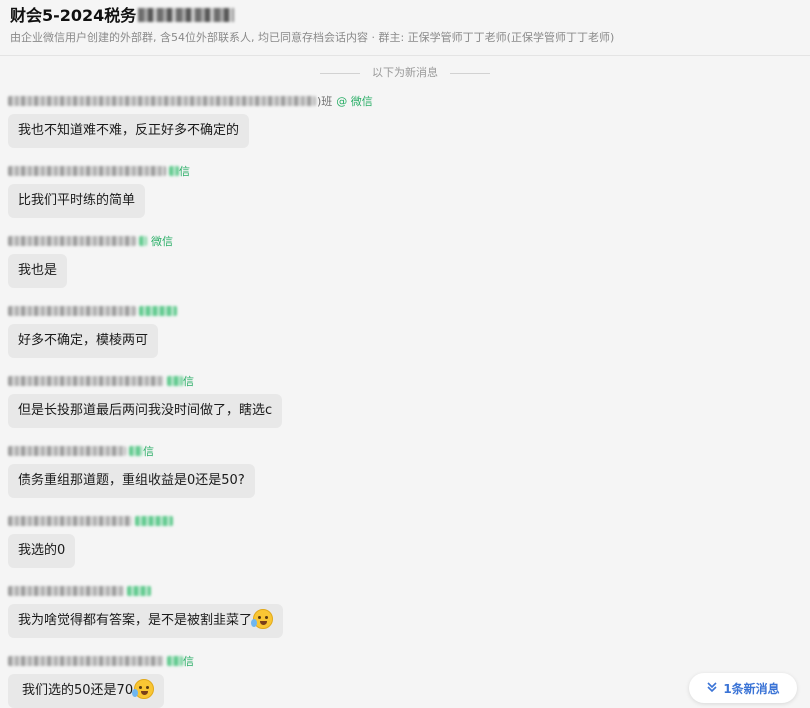  Describe the element at coordinates (751, 688) in the screenshot. I see `new-messages-label: 1条新消息` at that location.